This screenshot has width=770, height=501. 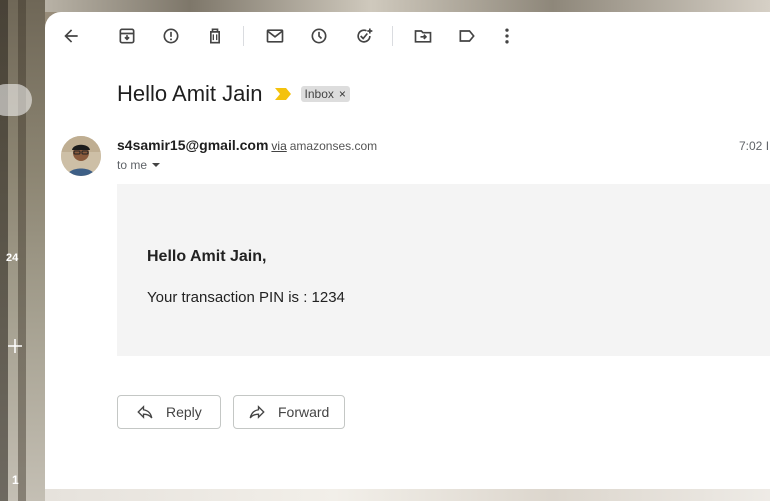 What do you see at coordinates (71, 36) in the screenshot?
I see `back-arrow-icon` at bounding box center [71, 36].